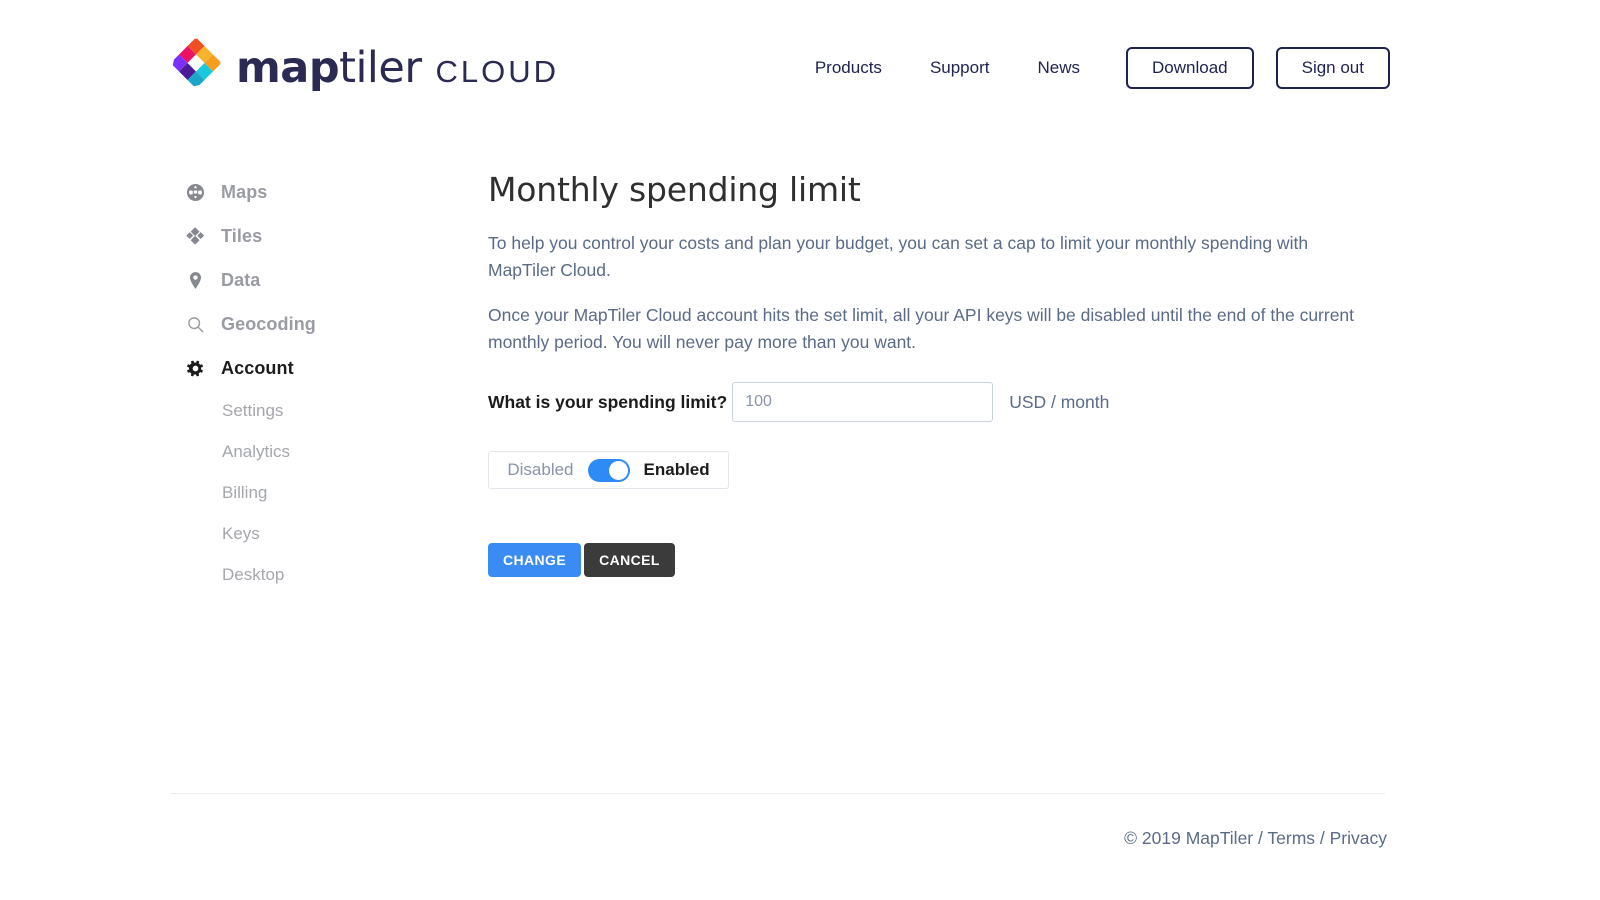  I want to click on brand-name: maptiler, so click(329, 68).